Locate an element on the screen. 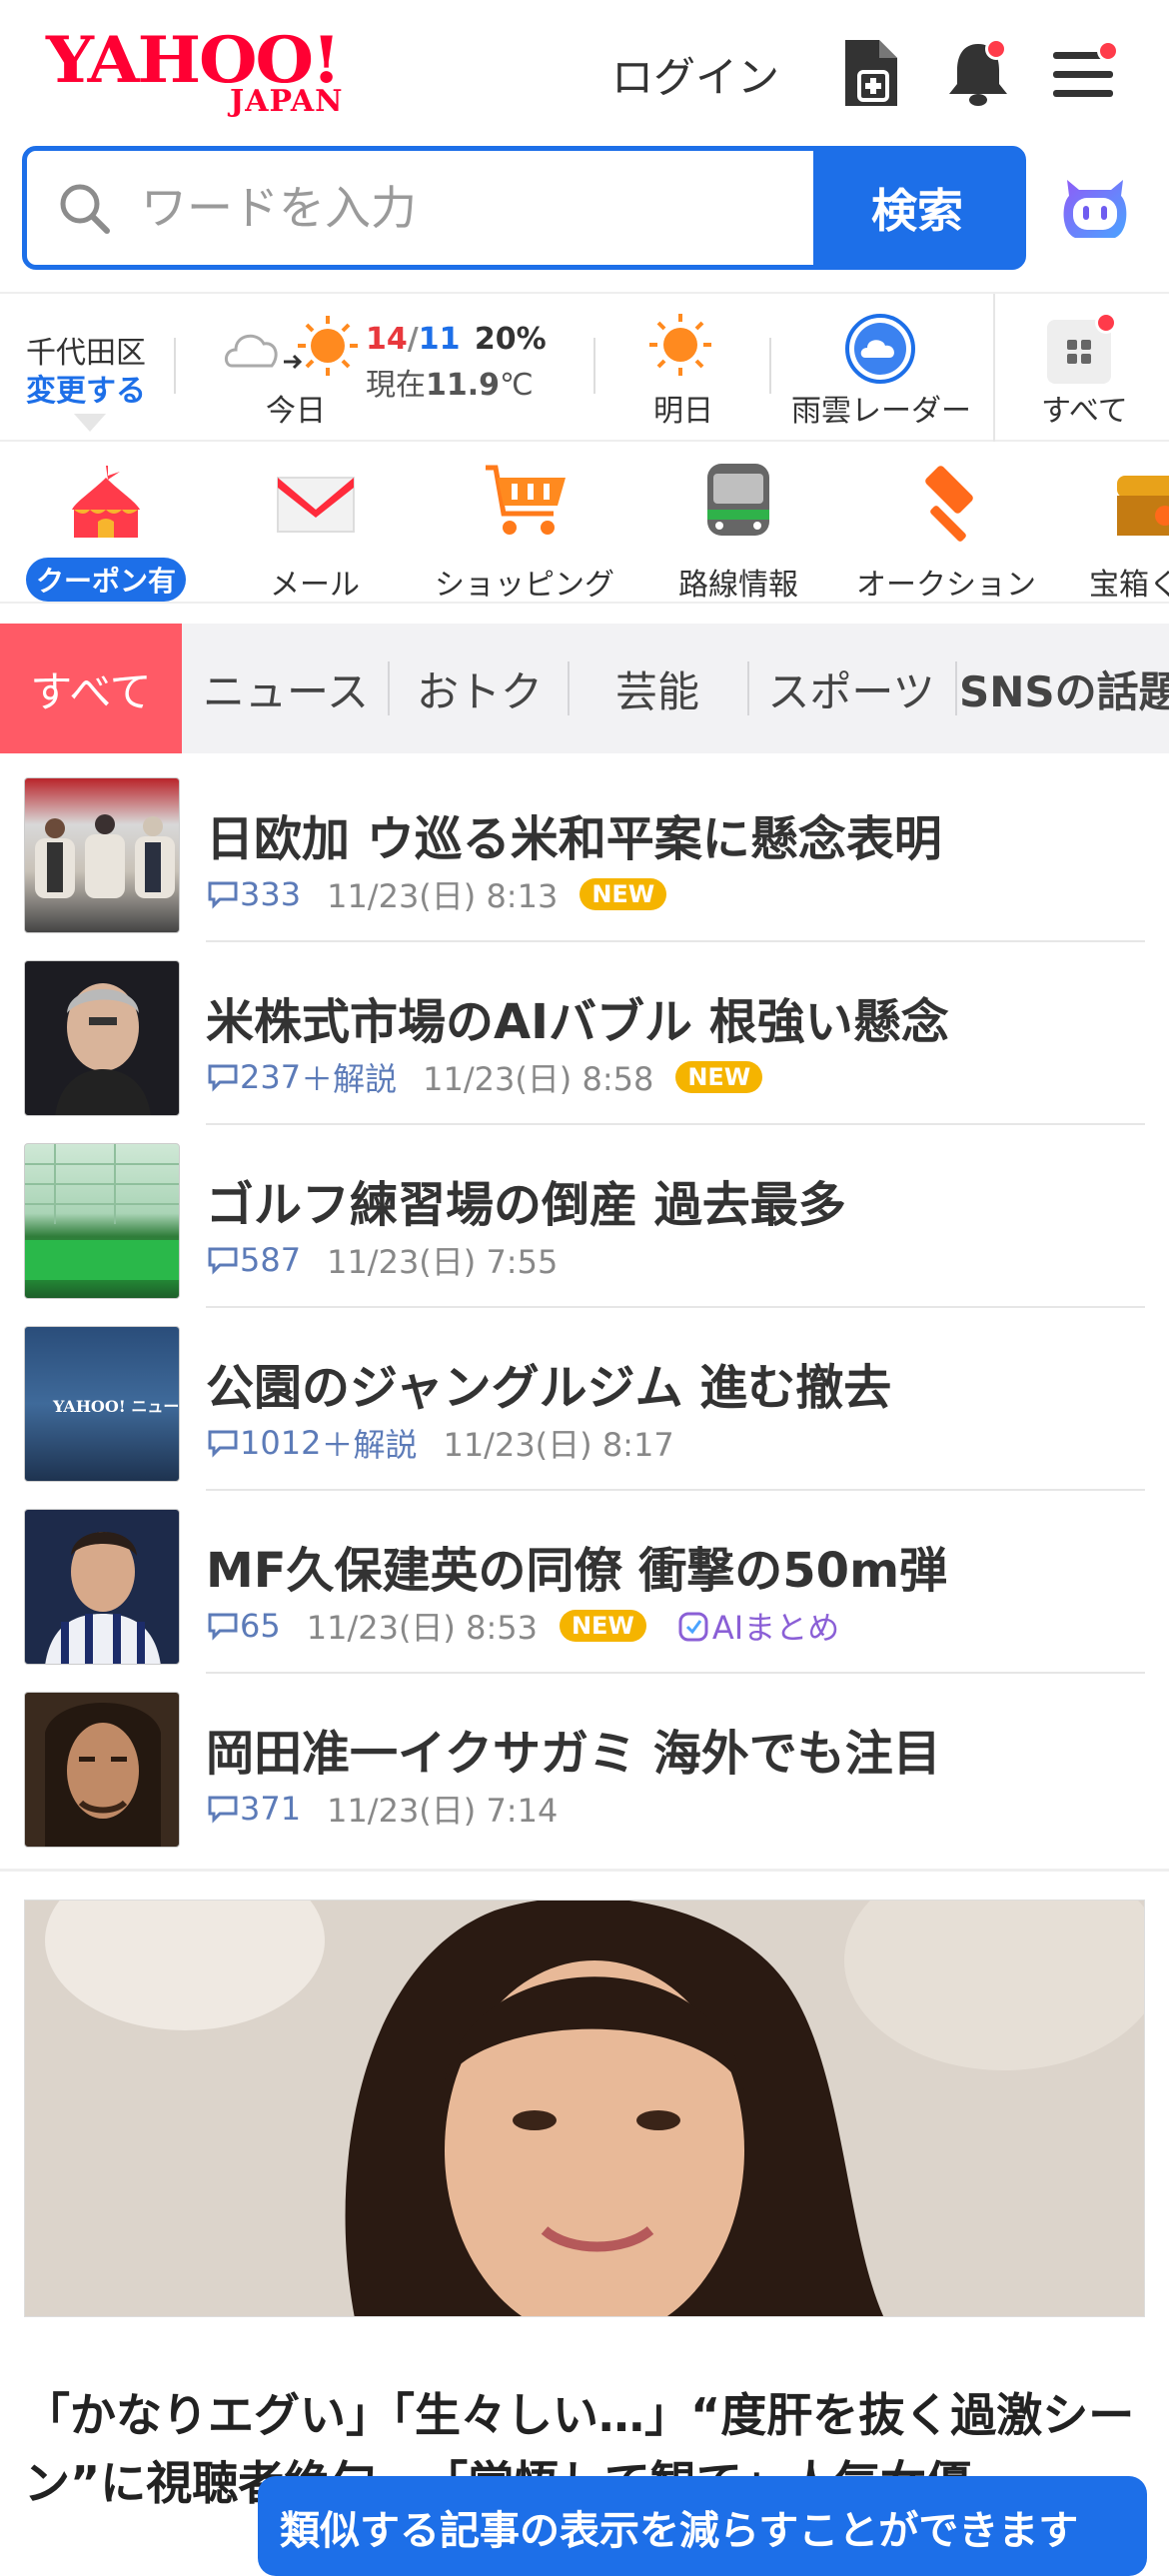 This screenshot has width=1169, height=2576. service-coupon: クーポン有 is located at coordinates (106, 532).